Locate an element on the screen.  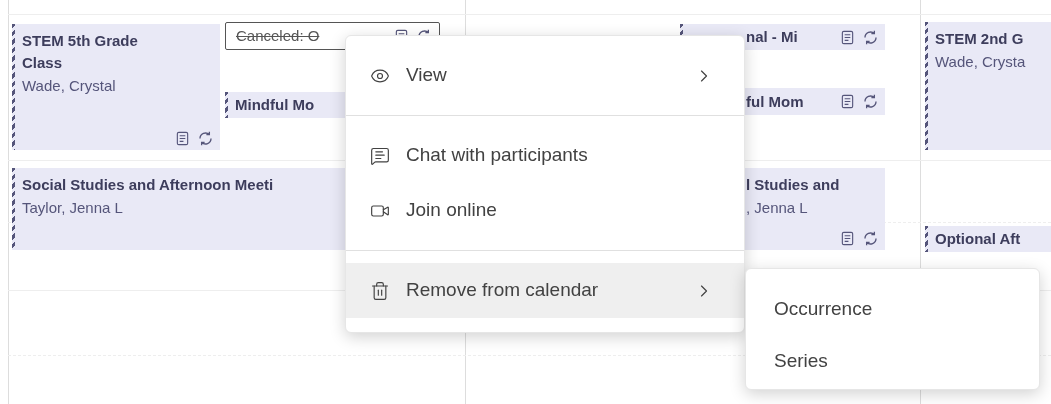
event-title: Optional Aft is located at coordinates (978, 239).